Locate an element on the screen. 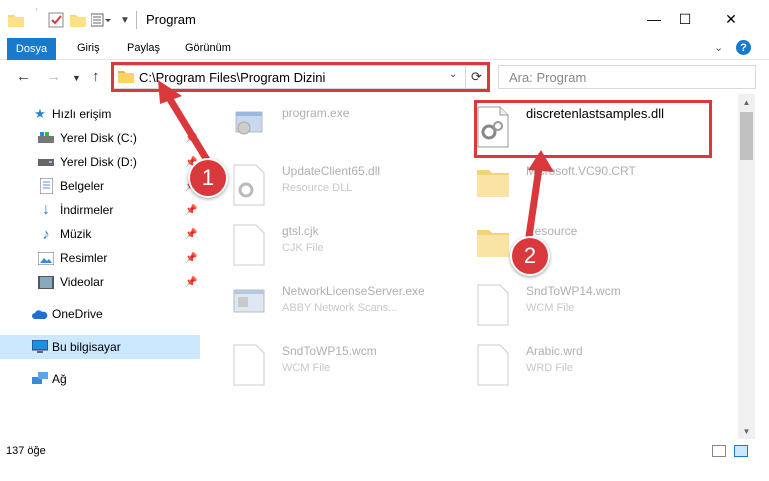  file-name: UpdateClient65.dll is located at coordinates (331, 171).